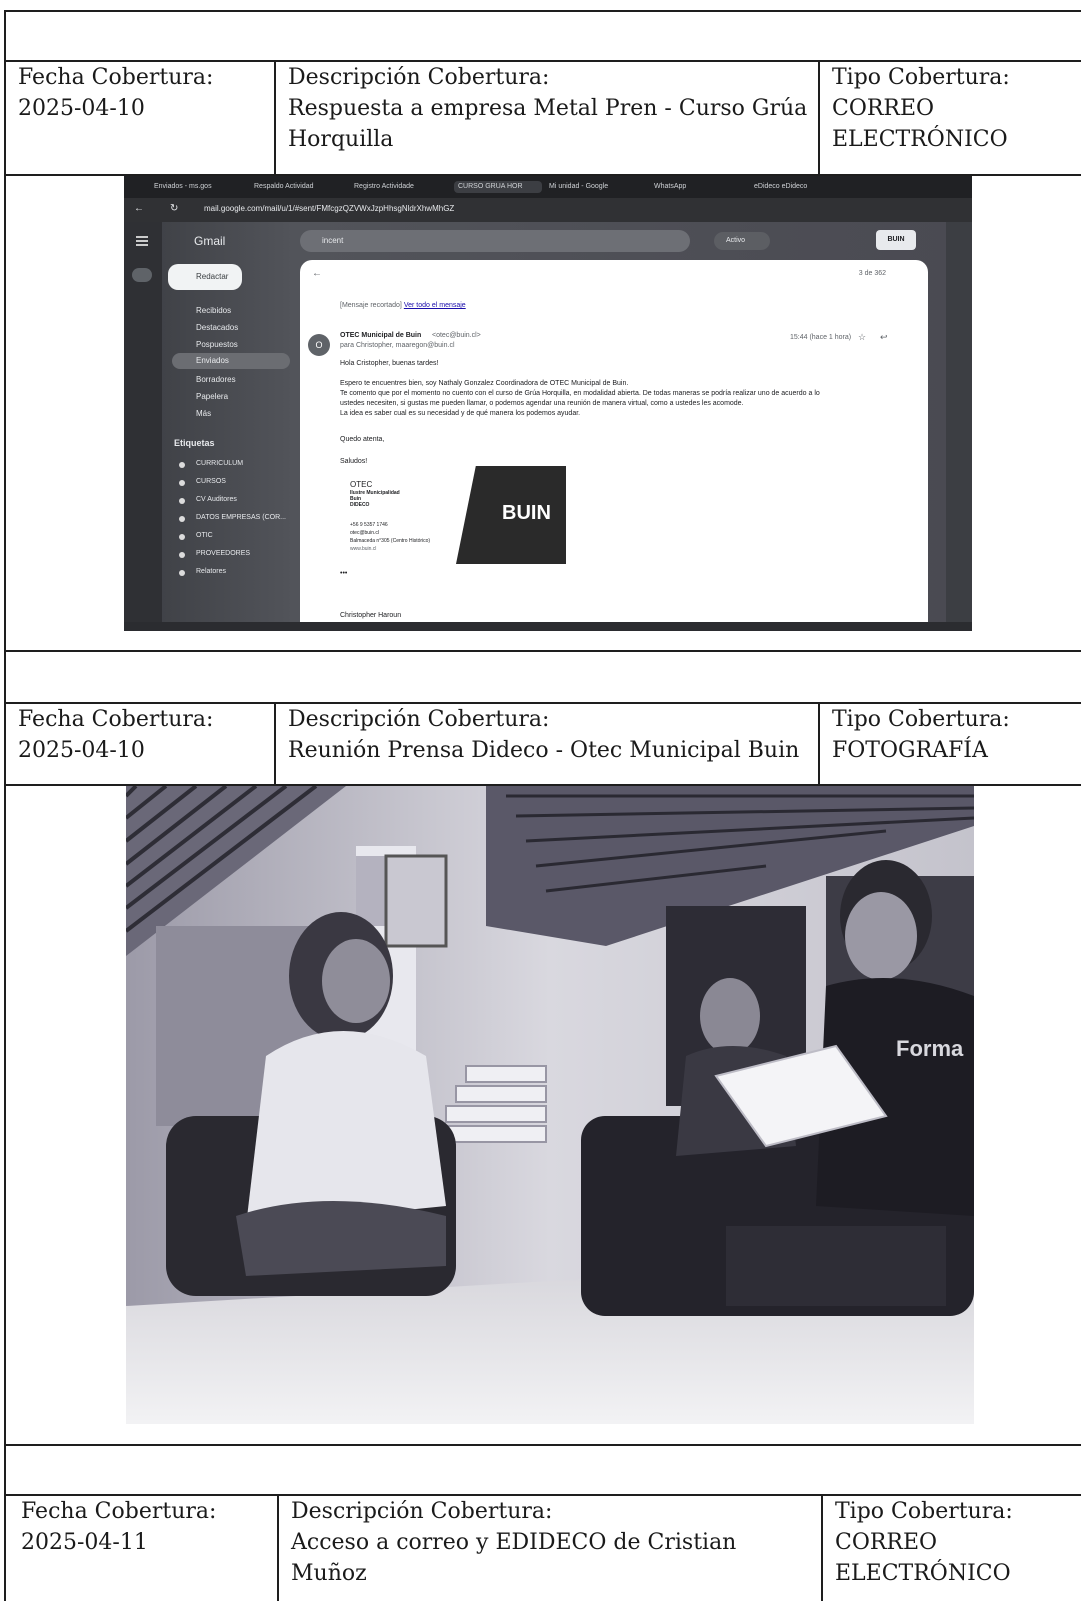  I want to click on label-item: CURSOS, so click(211, 481).